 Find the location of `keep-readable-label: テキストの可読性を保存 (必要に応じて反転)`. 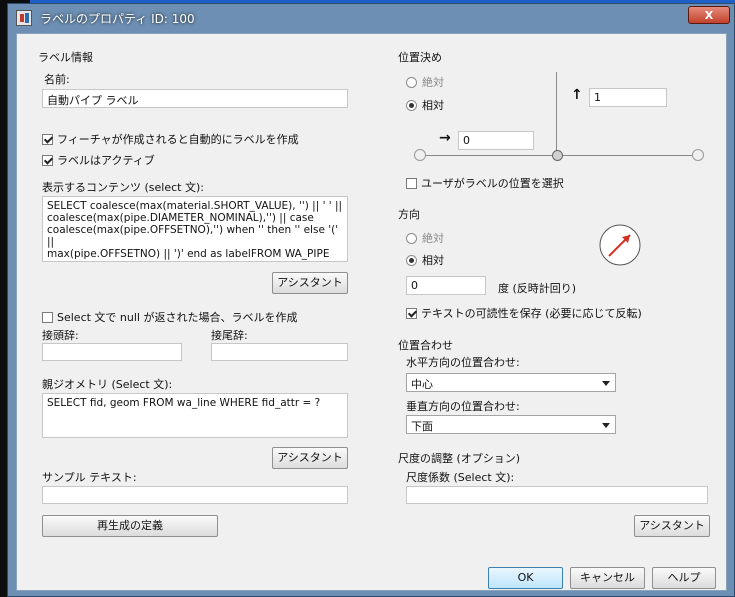

keep-readable-label: テキストの可読性を保存 (必要に応じて反転) is located at coordinates (531, 313).